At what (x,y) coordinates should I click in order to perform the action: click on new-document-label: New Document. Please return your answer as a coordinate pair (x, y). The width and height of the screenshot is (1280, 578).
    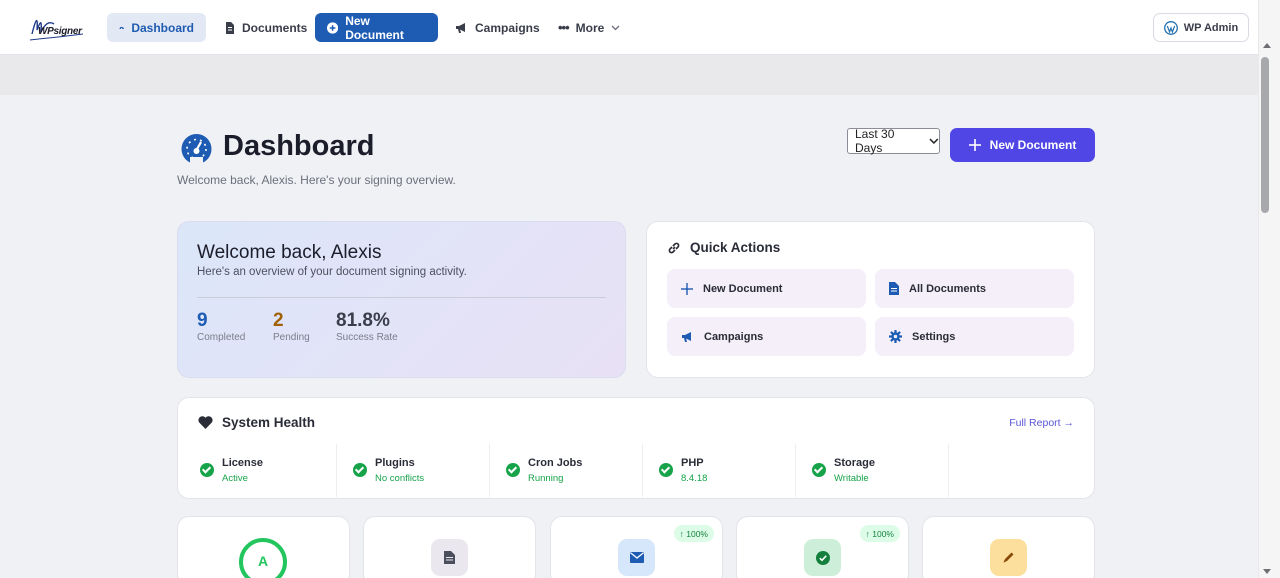
    Looking at the image, I should click on (1033, 145).